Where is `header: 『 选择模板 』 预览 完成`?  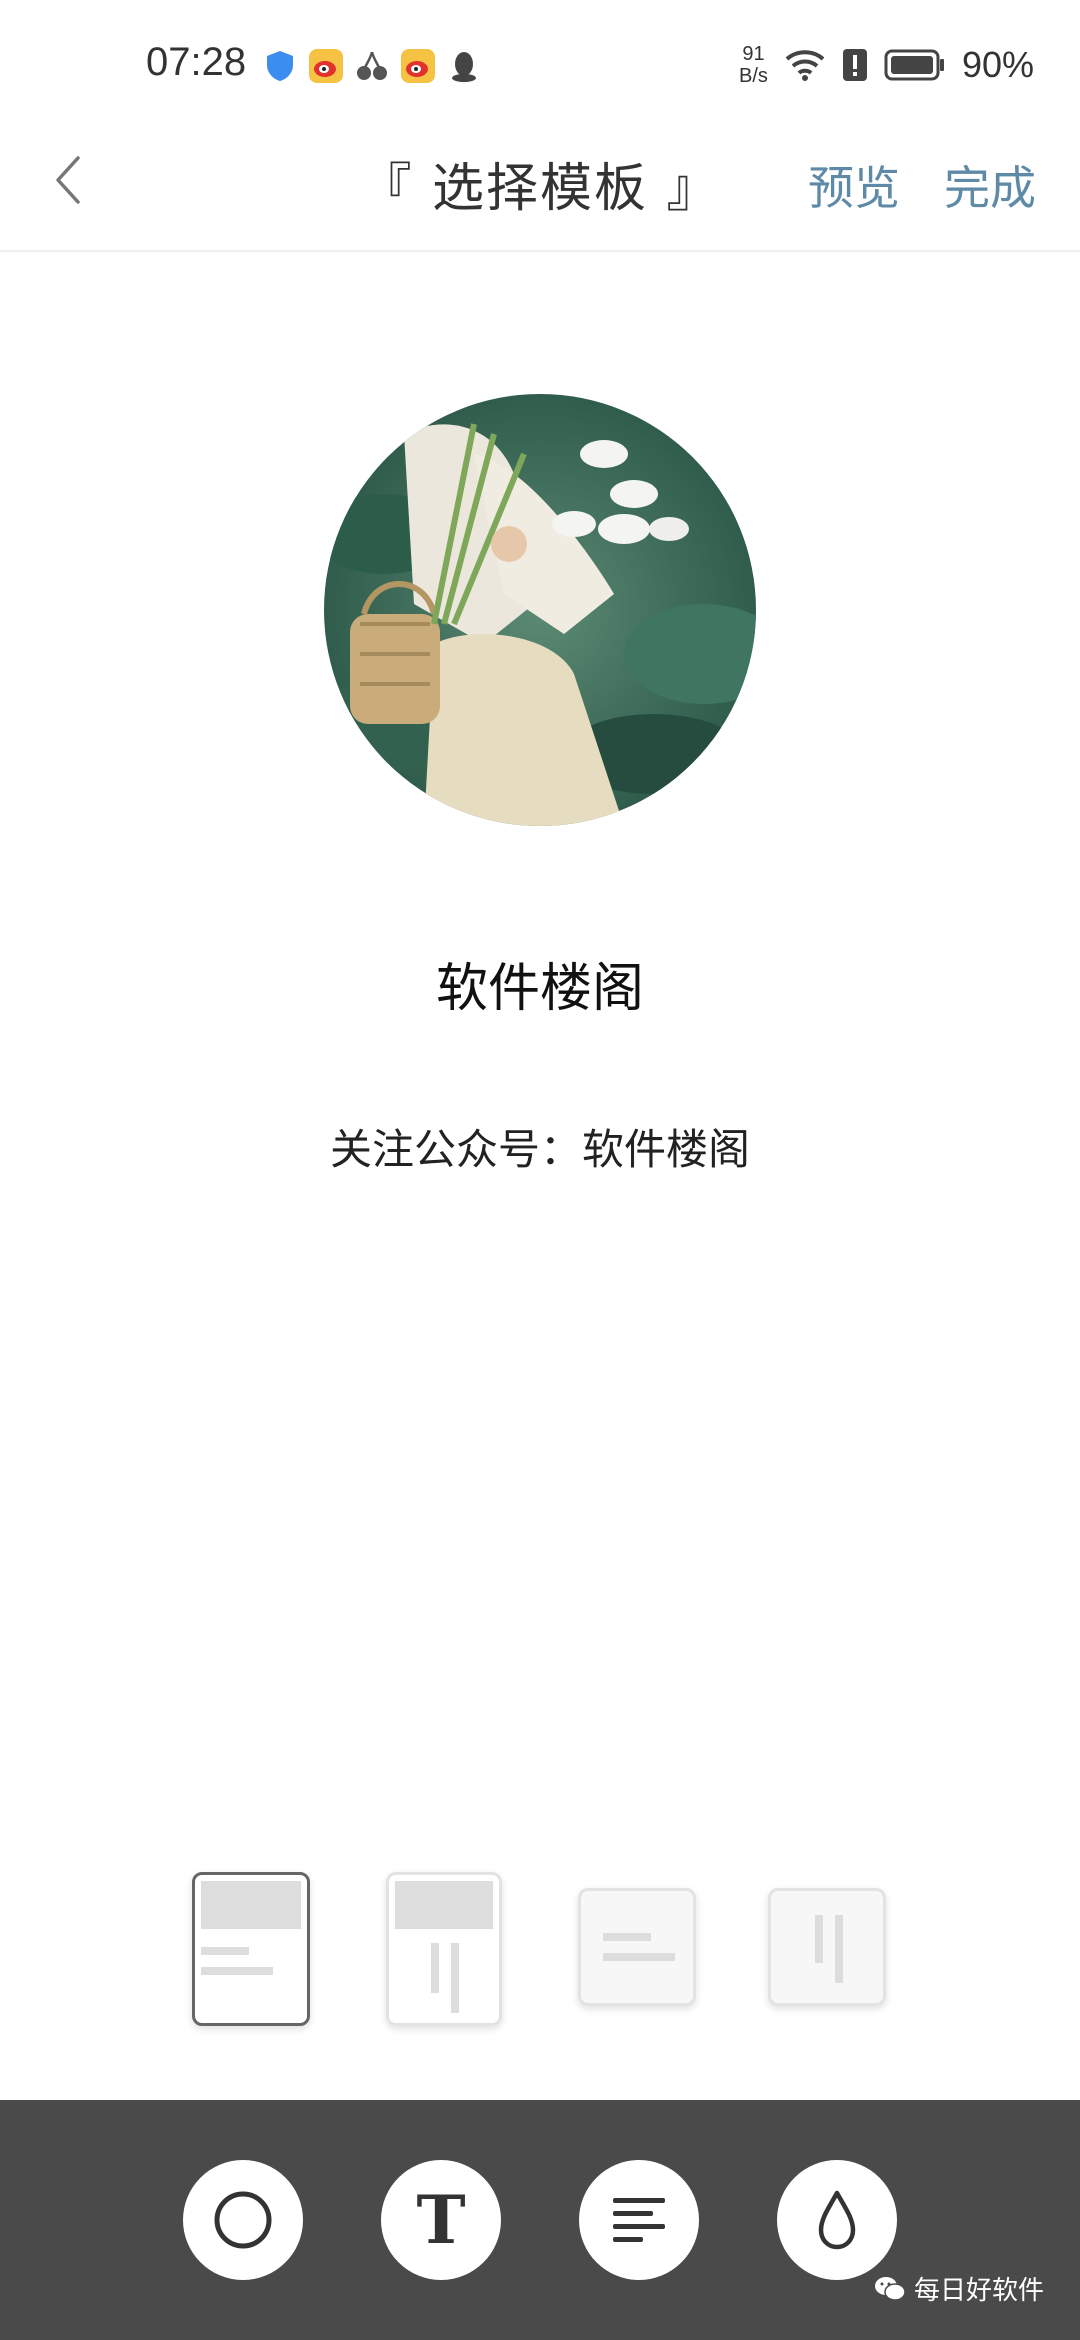
header: 『 选择模板 』 预览 完成 is located at coordinates (540, 186).